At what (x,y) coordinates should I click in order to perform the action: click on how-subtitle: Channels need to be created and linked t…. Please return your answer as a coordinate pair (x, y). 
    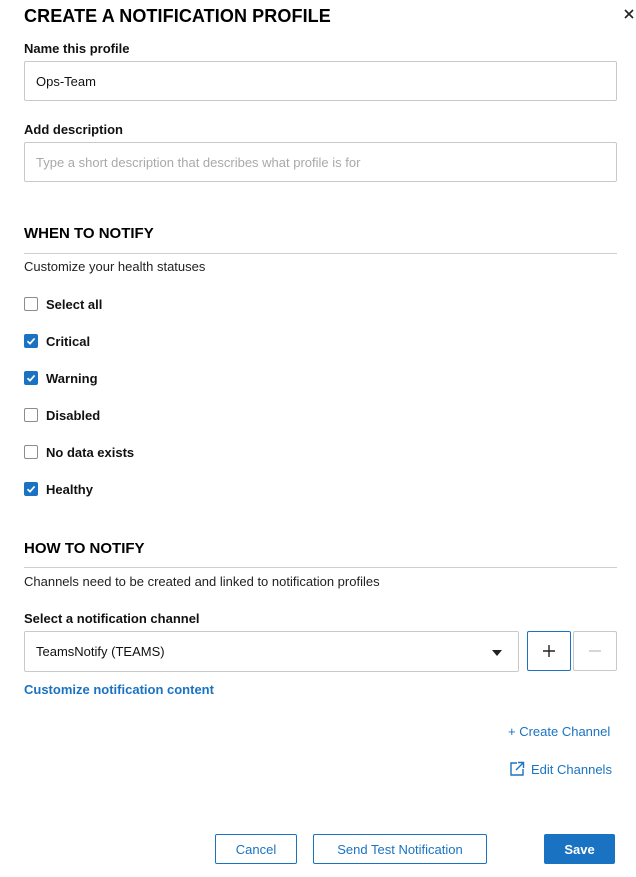
    Looking at the image, I should click on (202, 581).